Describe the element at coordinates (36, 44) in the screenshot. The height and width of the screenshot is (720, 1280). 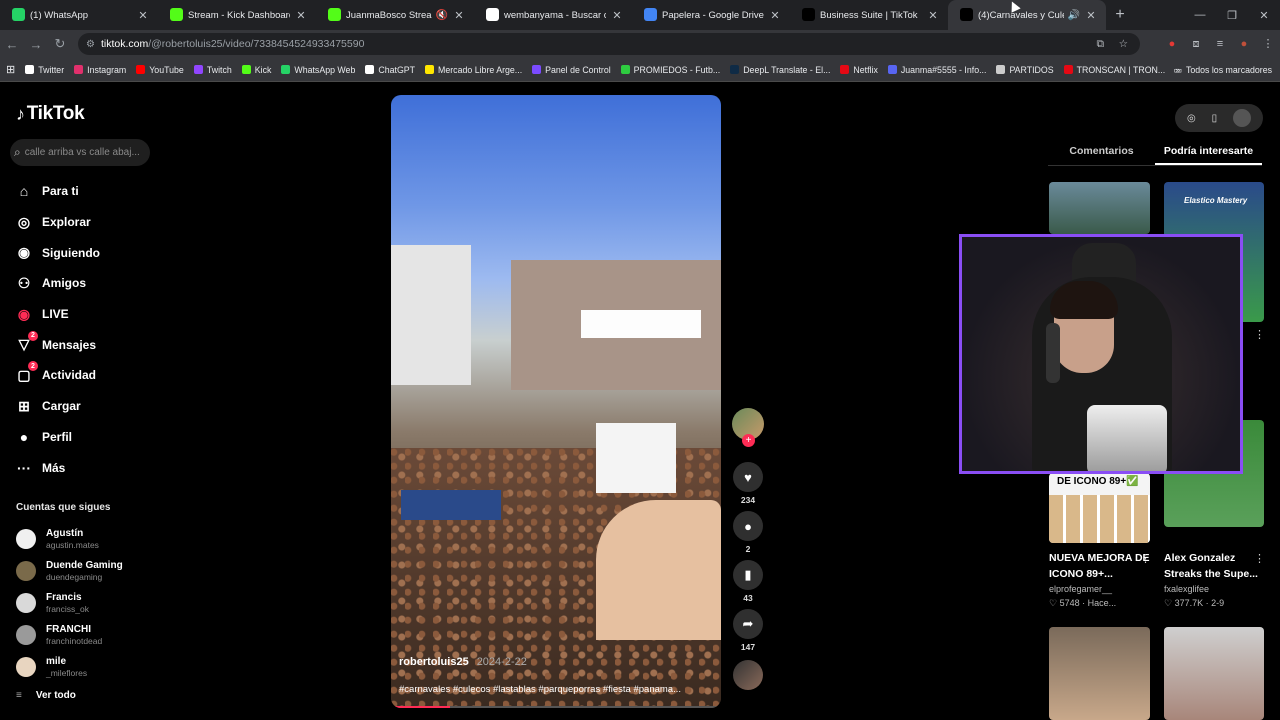
I see `forward-icon: →` at that location.